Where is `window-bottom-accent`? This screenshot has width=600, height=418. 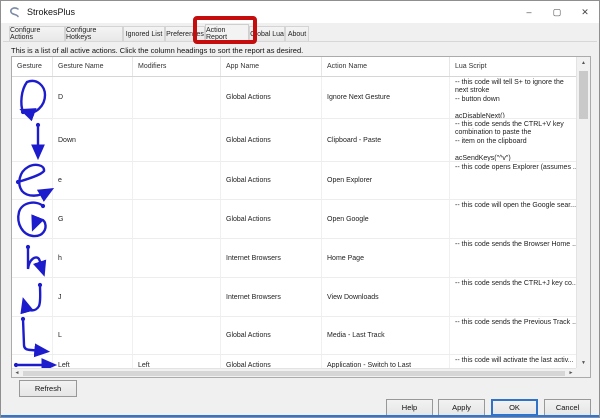
window-bottom-accent is located at coordinates (300, 416).